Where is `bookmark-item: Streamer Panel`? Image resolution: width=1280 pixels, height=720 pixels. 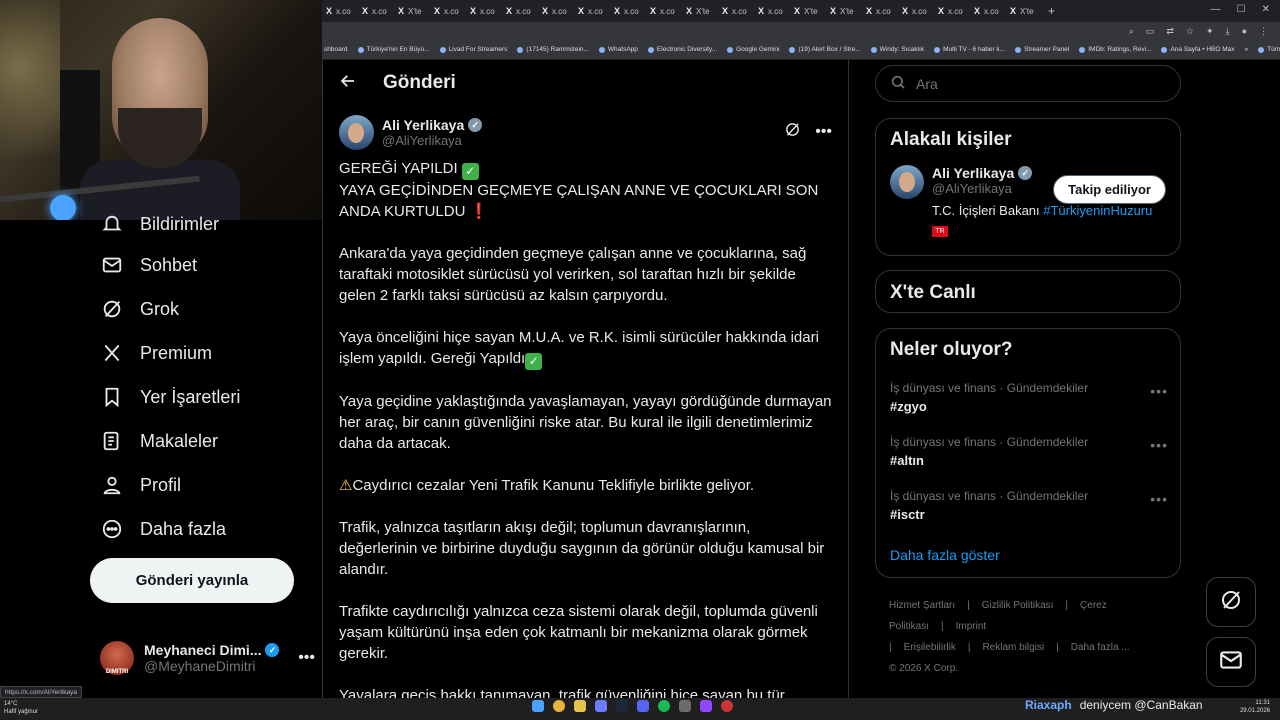
bookmark-item: Streamer Panel is located at coordinates (1042, 49).